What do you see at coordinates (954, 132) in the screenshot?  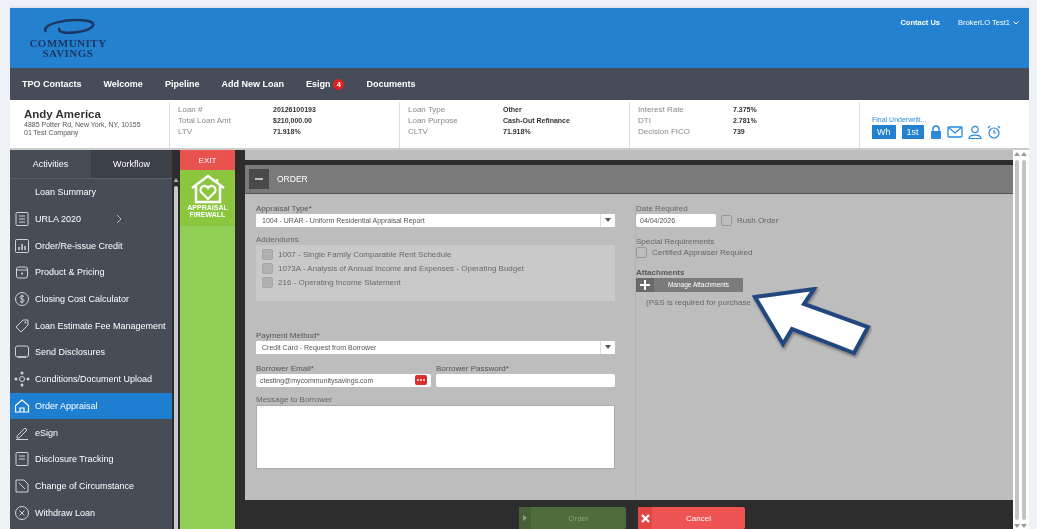 I see `mail-icon` at bounding box center [954, 132].